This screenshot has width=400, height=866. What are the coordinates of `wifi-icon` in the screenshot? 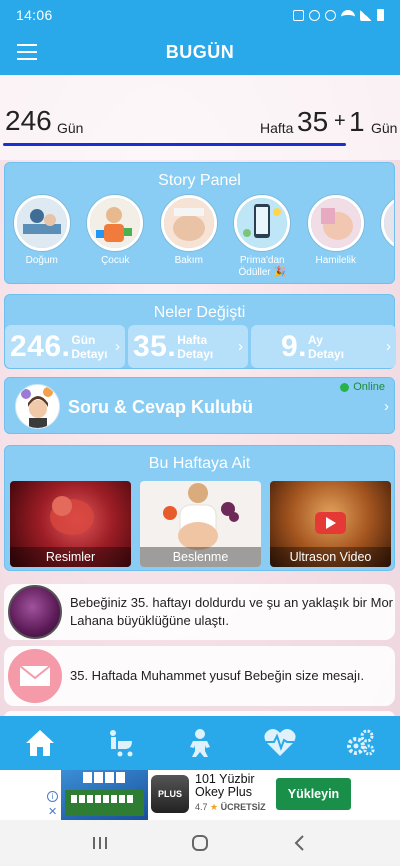 It's located at (348, 15).